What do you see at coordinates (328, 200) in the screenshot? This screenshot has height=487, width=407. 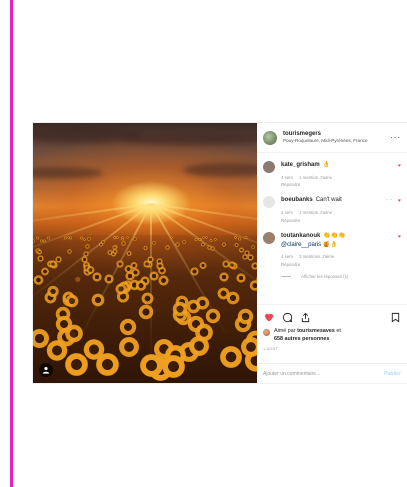 I see `comment-text: Can't wait` at bounding box center [328, 200].